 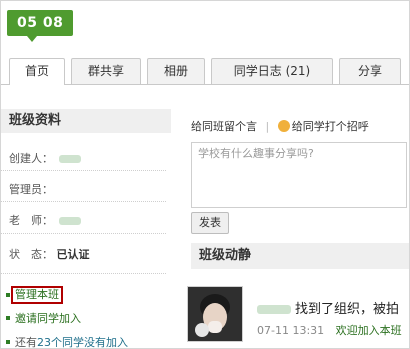 I want to click on tab-classmate-blogs: 同学日志 (21), so click(x=272, y=71).